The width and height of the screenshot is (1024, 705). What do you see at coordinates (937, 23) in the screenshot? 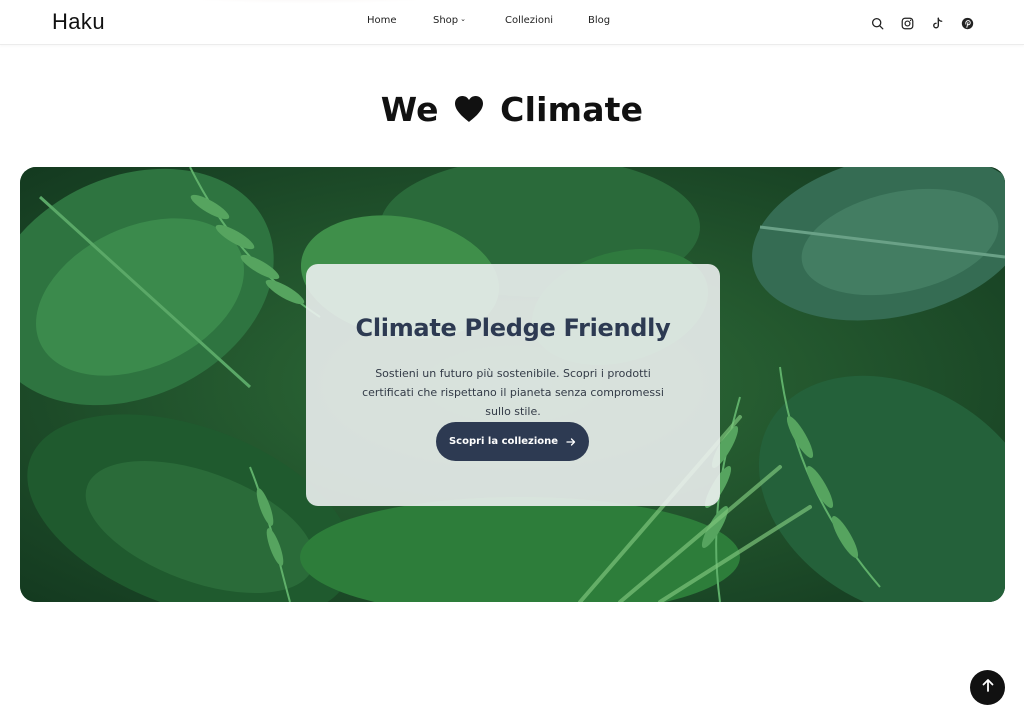
I see `tiktok-icon` at bounding box center [937, 23].